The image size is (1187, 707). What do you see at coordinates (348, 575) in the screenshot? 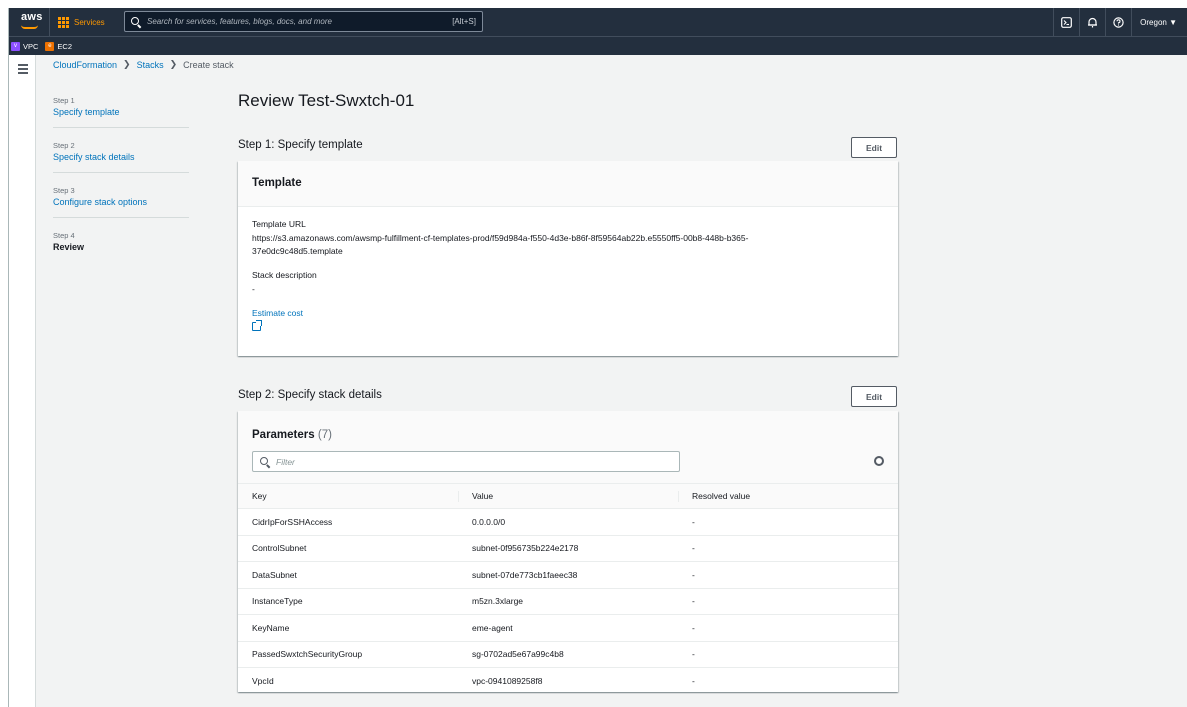
I see `param-key: DataSubnet` at bounding box center [348, 575].